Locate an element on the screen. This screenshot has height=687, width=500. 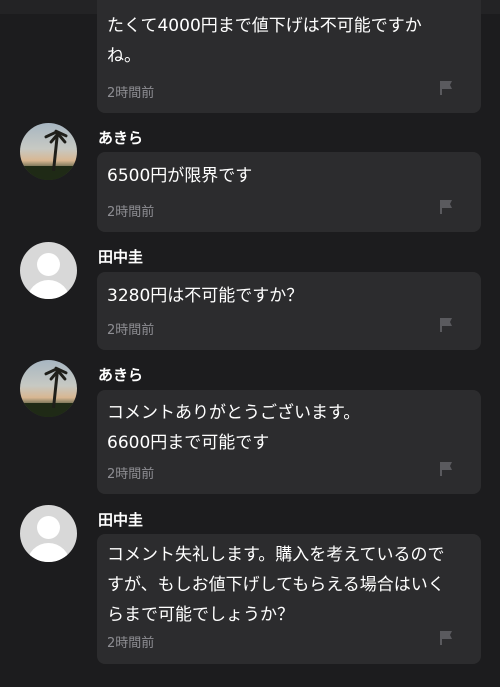
comment-text: 3280円は不可能ですか？ is located at coordinates (205, 296).